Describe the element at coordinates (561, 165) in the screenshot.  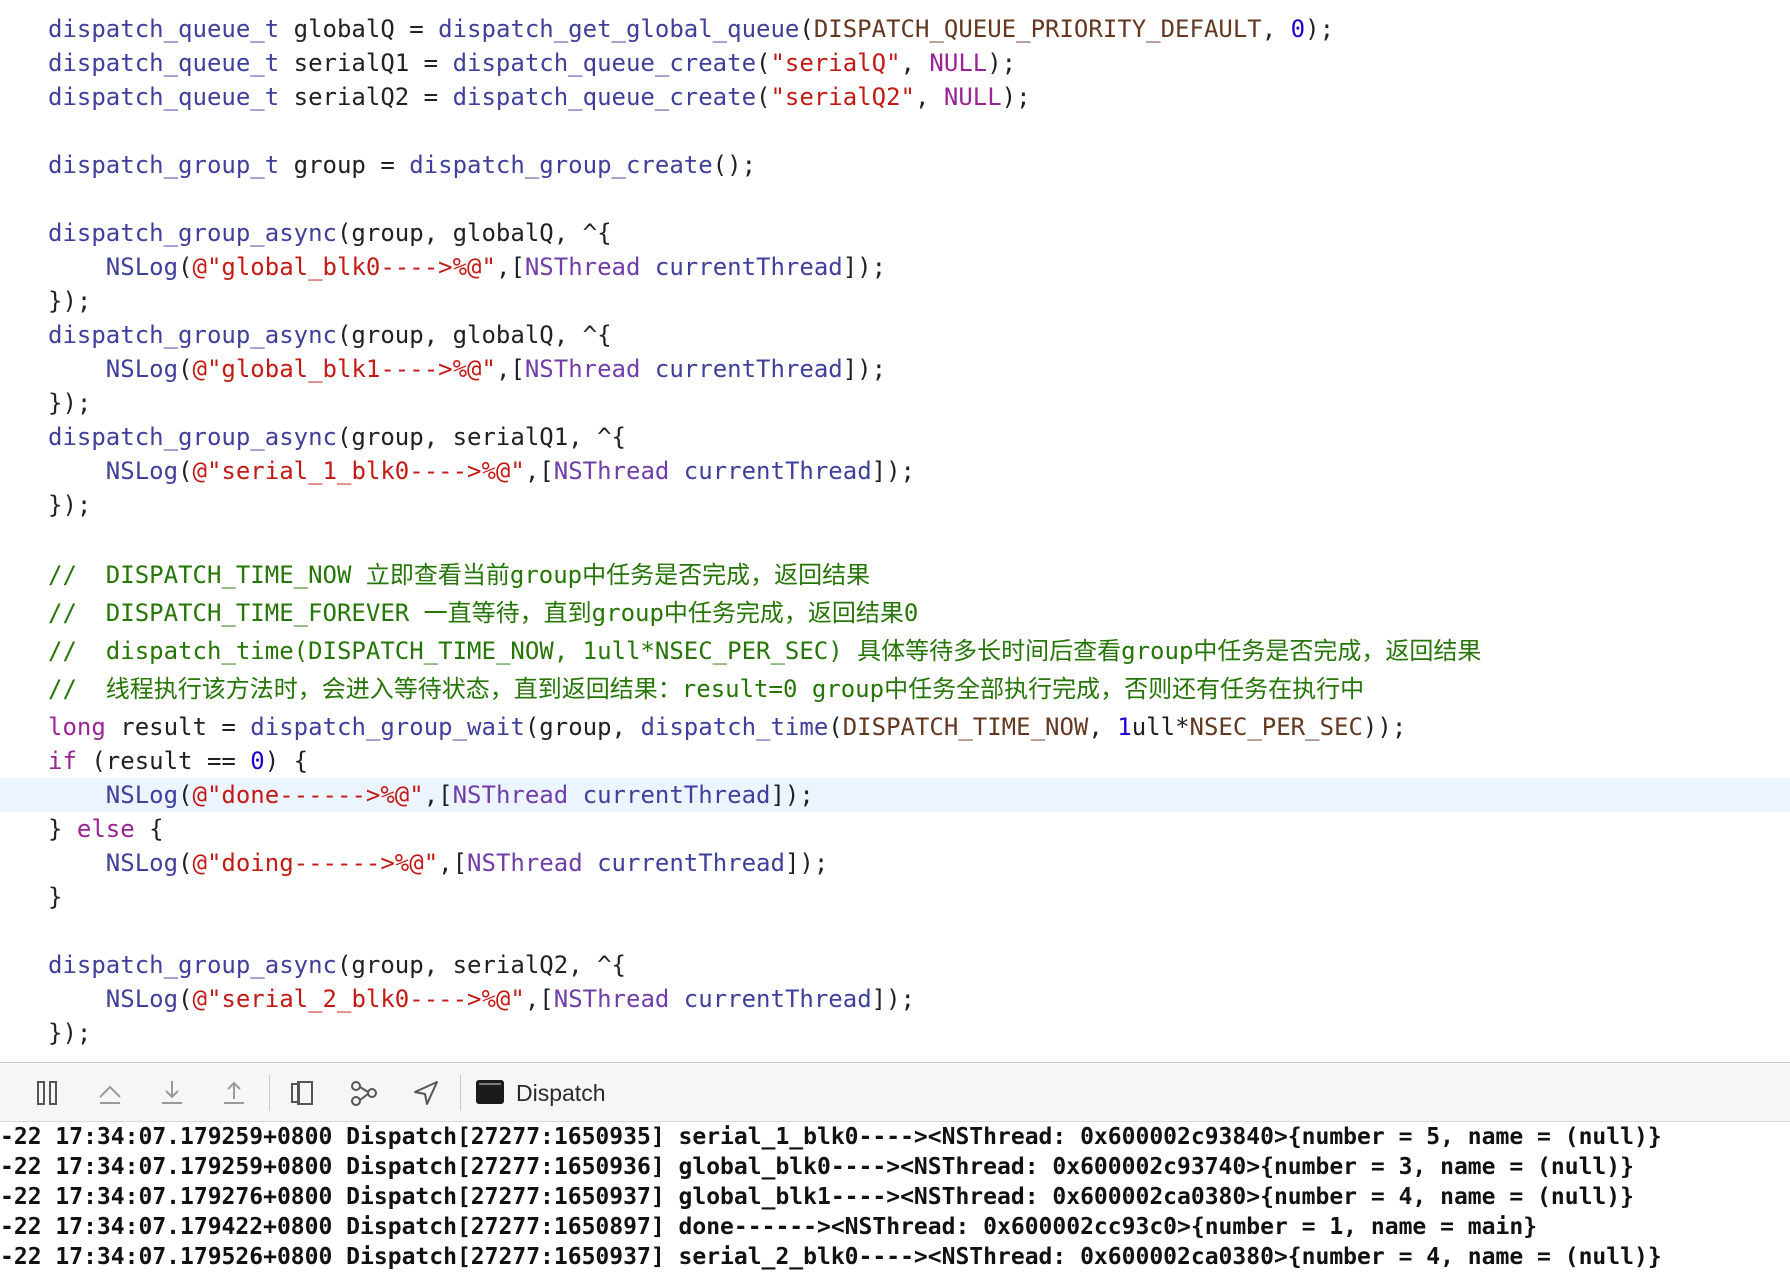
I see `code-token: dispatch_group_create` at that location.